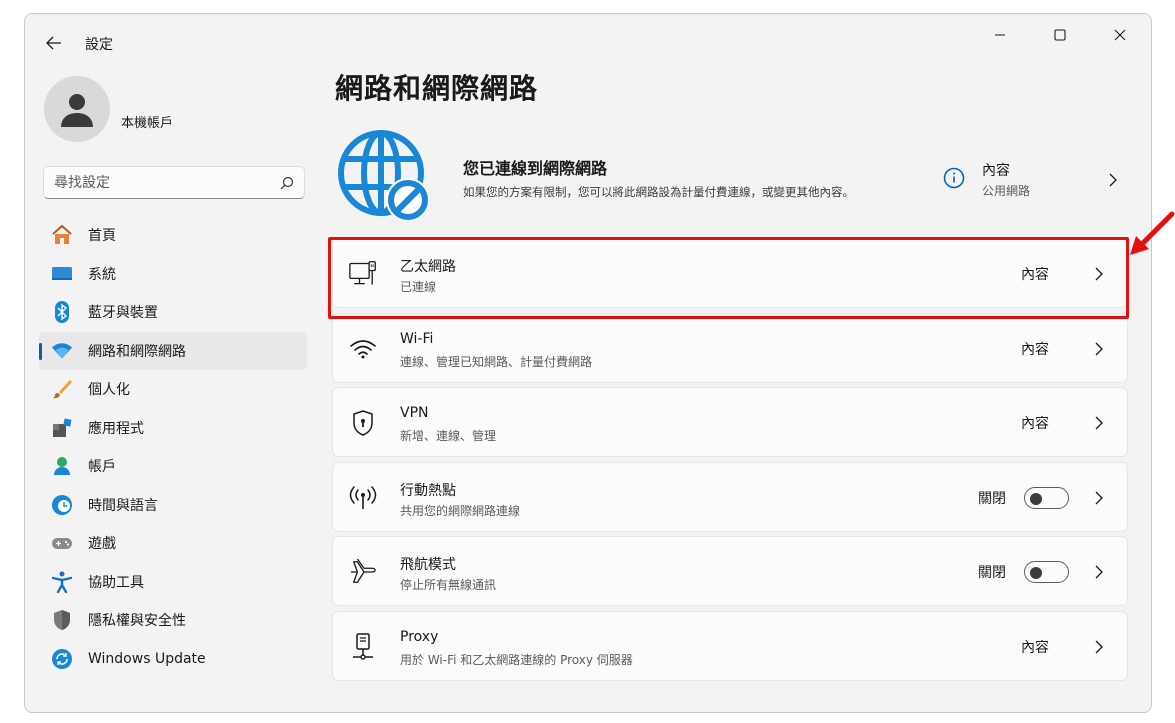 The width and height of the screenshot is (1175, 723). What do you see at coordinates (173, 466) in the screenshot?
I see `sidebar-item-accounts: 帳戶` at bounding box center [173, 466].